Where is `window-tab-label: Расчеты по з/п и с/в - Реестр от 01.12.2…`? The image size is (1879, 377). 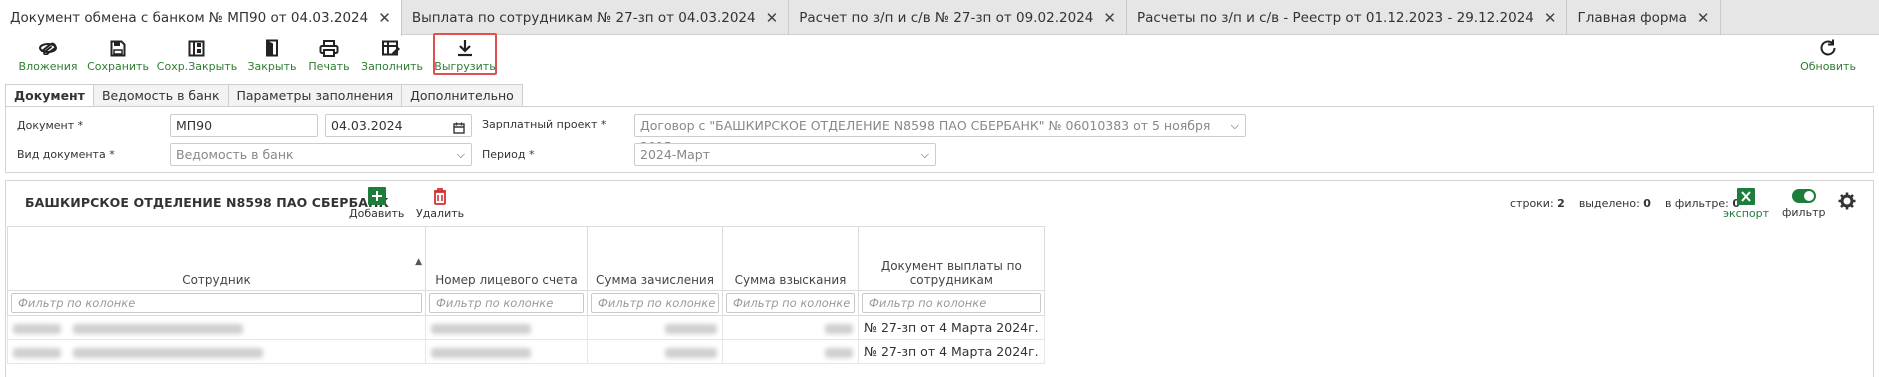 window-tab-label: Расчеты по з/п и с/в - Реестр от 01.12.2… is located at coordinates (1335, 17).